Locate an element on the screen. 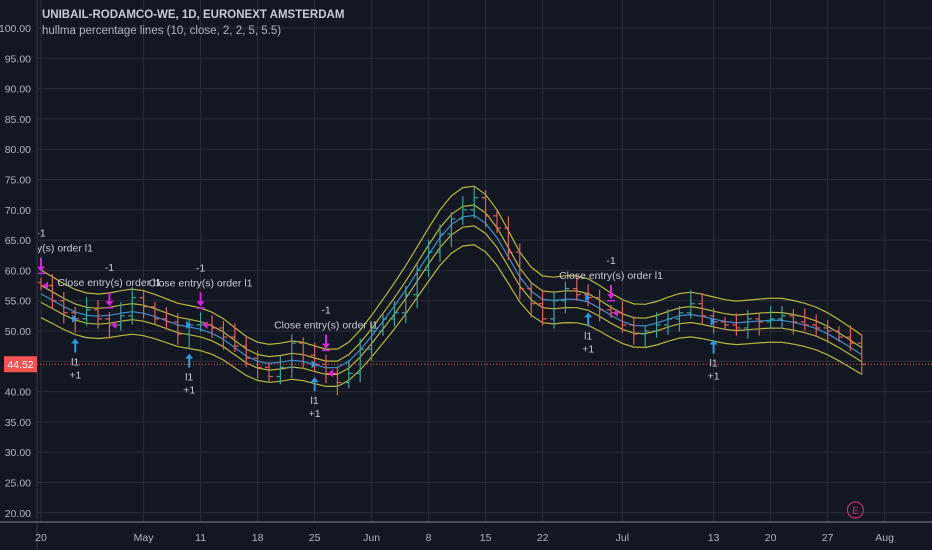  time-tick-label: 13 is located at coordinates (714, 538).